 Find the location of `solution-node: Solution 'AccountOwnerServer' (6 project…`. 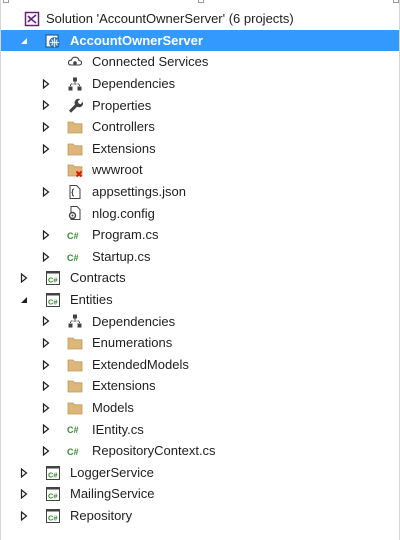

solution-node: Solution 'AccountOwnerServer' (6 project… is located at coordinates (200, 19).